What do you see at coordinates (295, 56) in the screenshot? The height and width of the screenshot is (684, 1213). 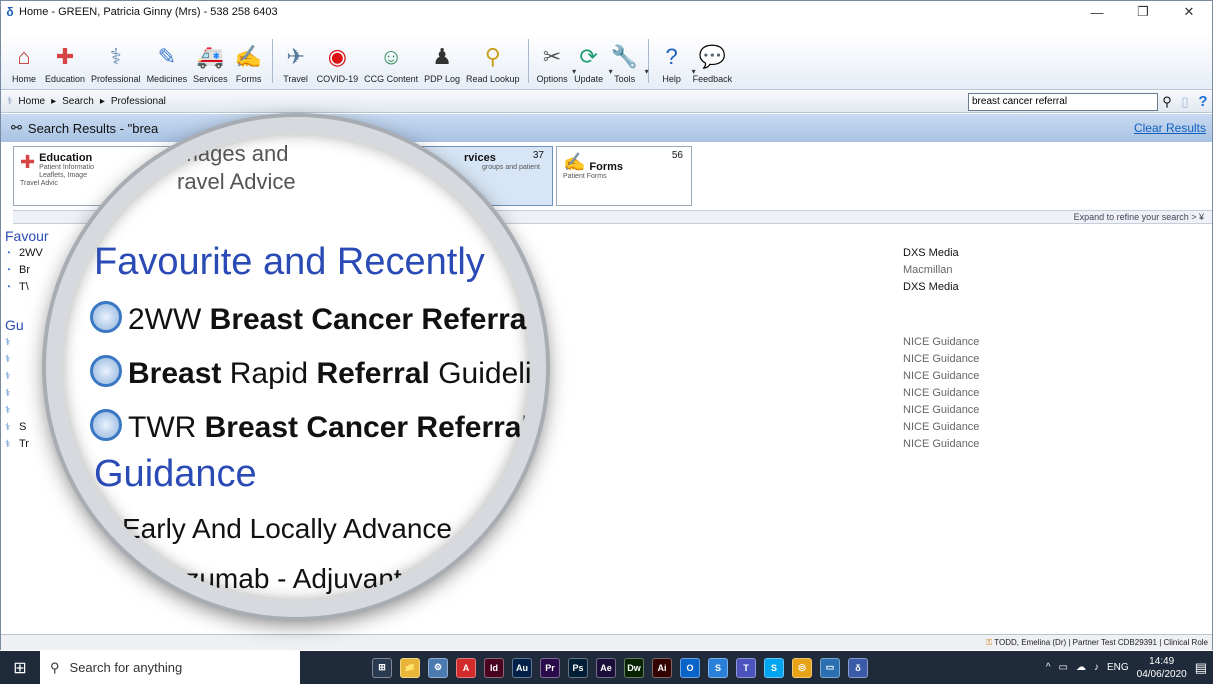 I see `plane-icon: ✈` at bounding box center [295, 56].